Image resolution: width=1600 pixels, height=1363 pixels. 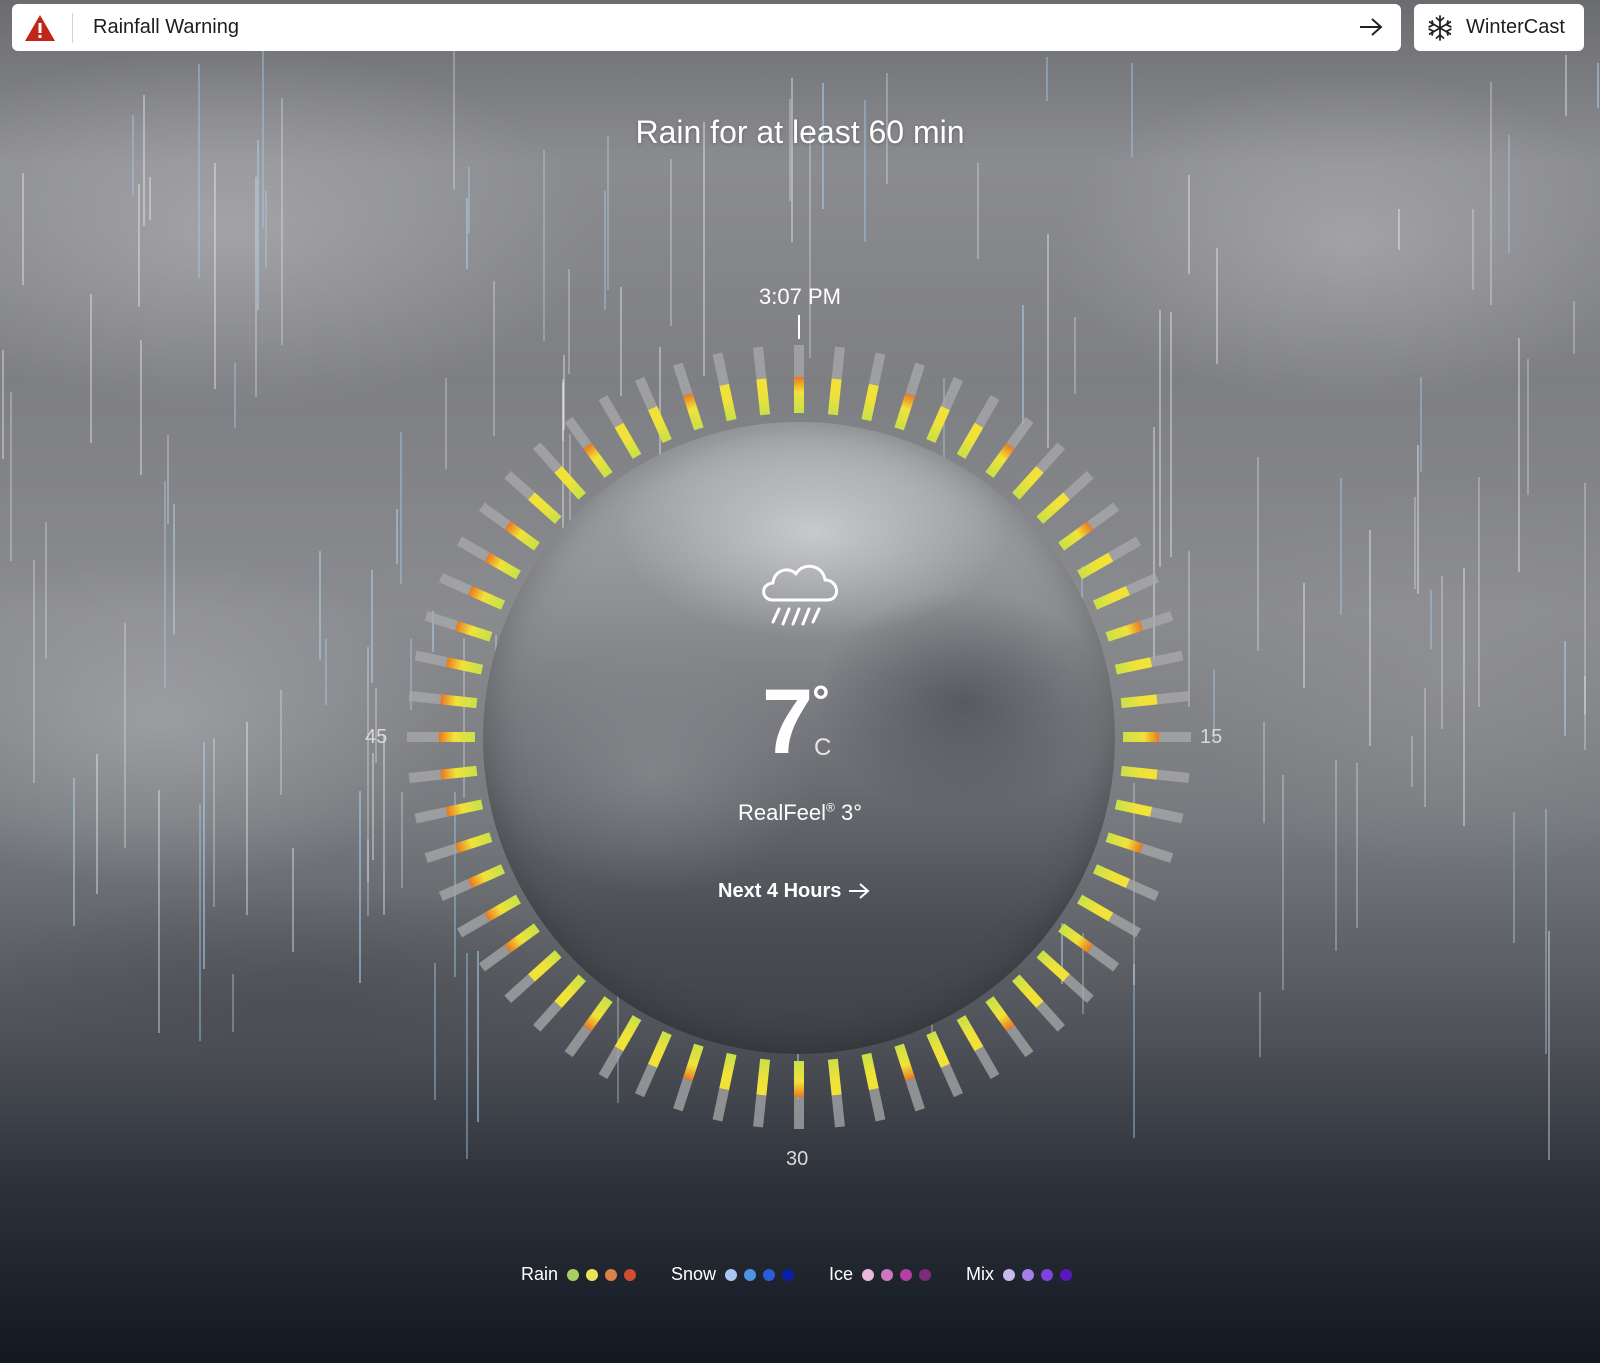 What do you see at coordinates (539, 1274) in the screenshot?
I see `legend-label: Rain` at bounding box center [539, 1274].